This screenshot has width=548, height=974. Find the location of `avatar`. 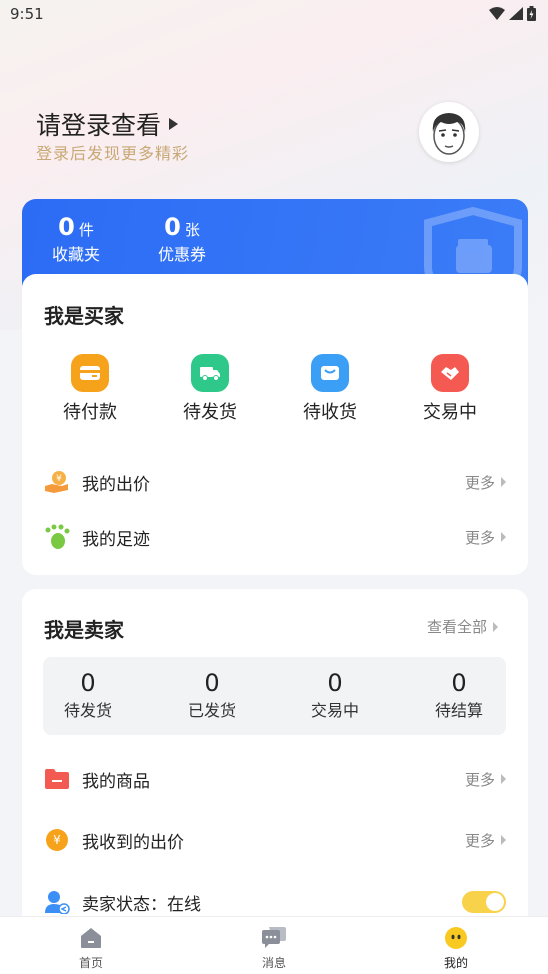

avatar is located at coordinates (449, 132).